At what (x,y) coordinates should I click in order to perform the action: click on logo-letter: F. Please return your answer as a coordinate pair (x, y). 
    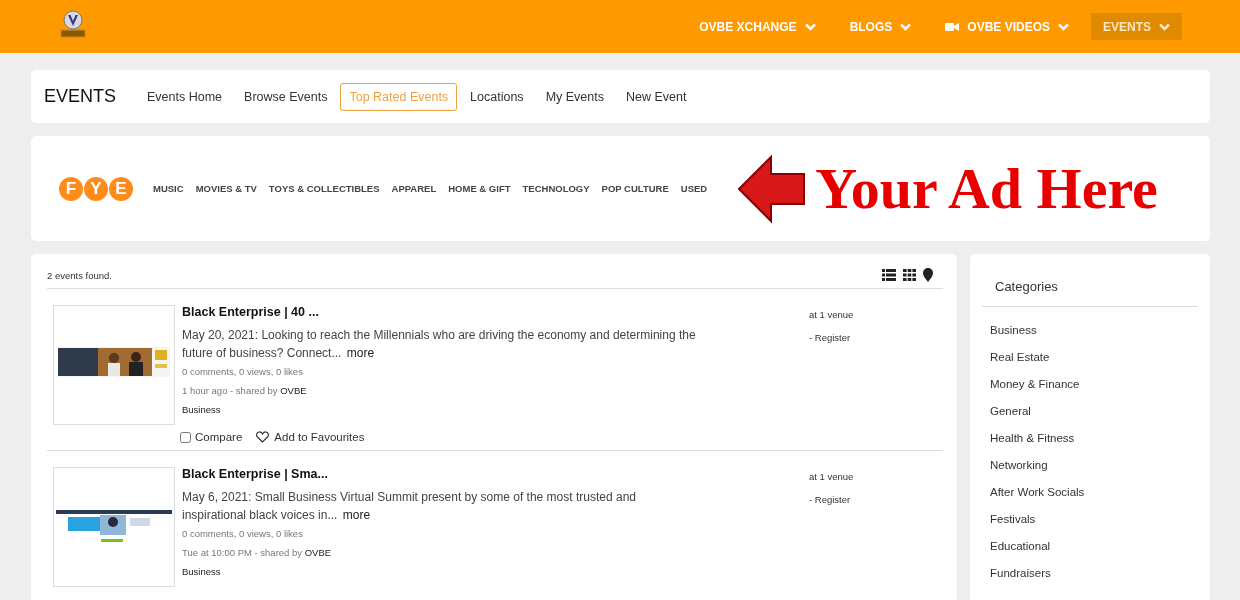
    Looking at the image, I should click on (71, 188).